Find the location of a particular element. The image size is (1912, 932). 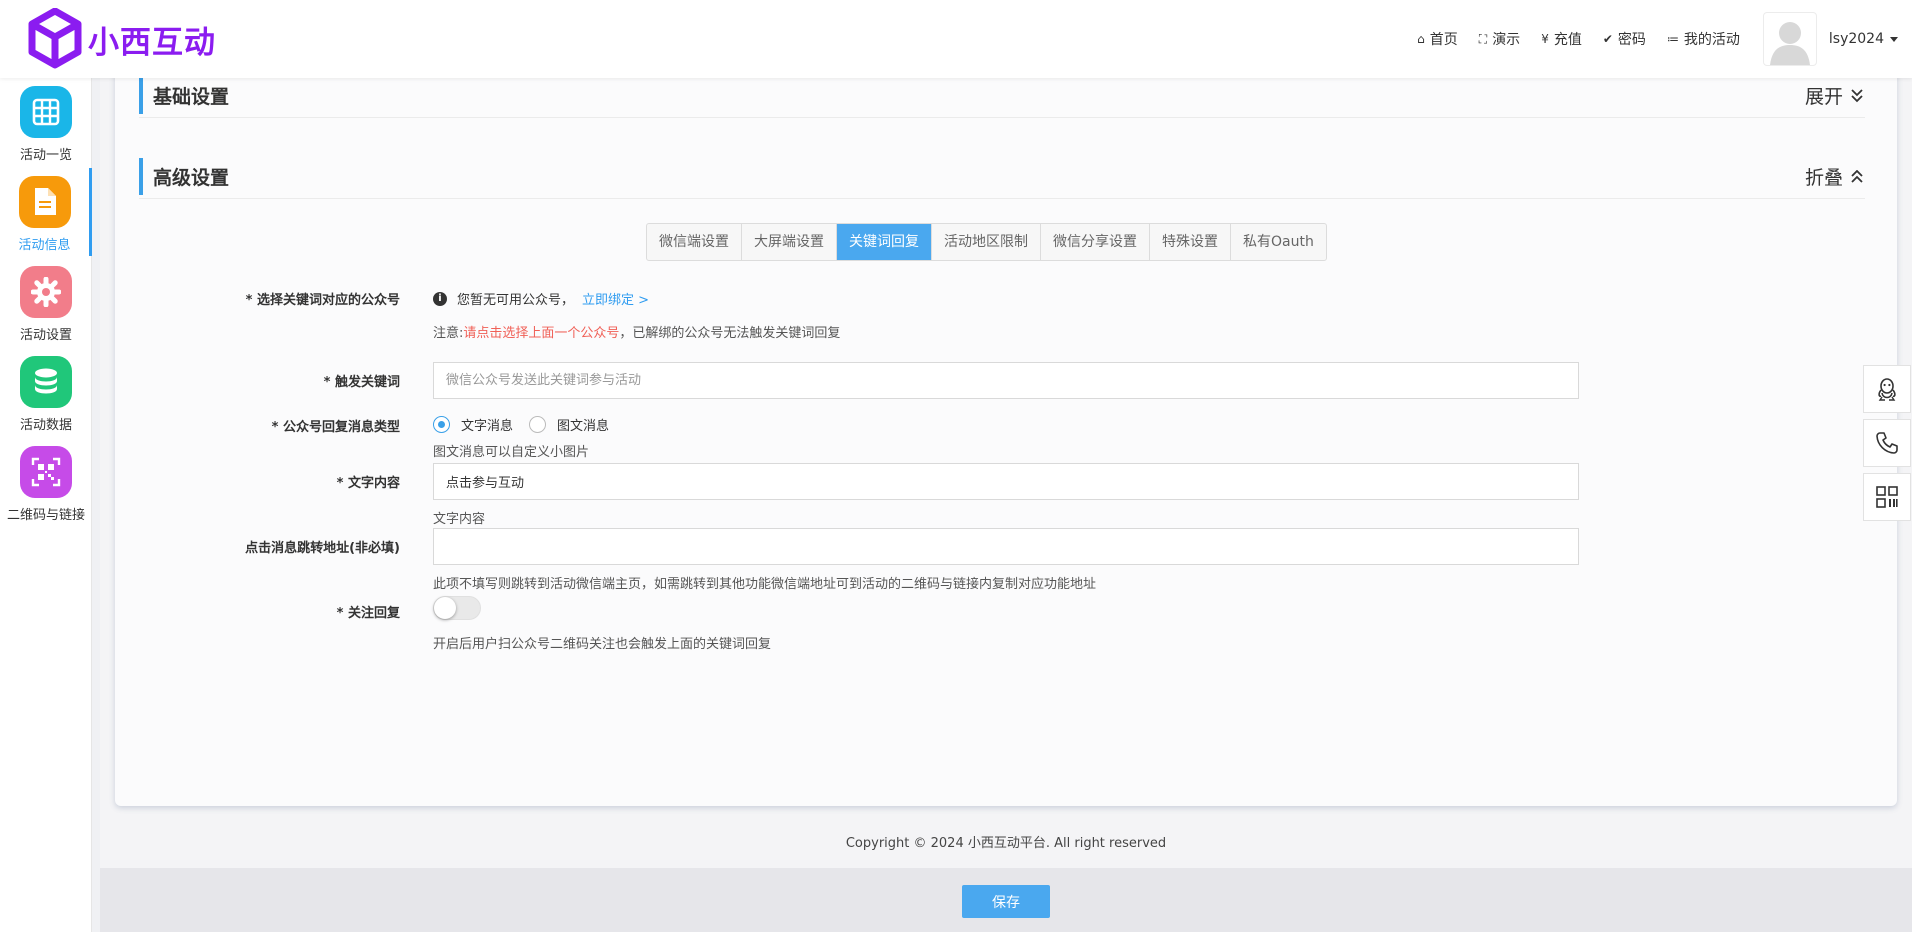

radio-image-message is located at coordinates (538, 424).